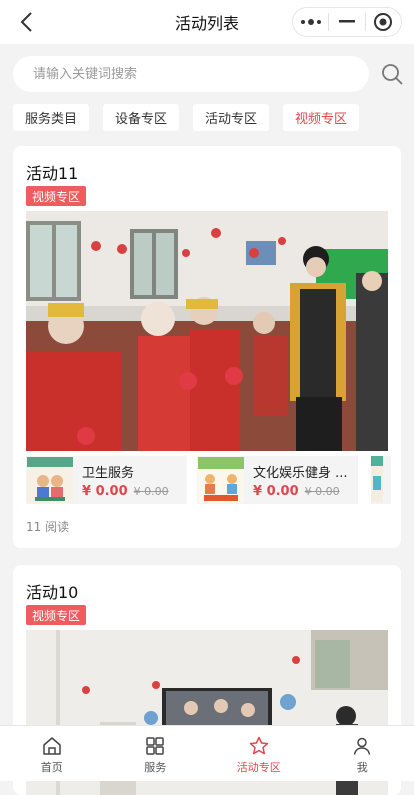  I want to click on tab-me: 我, so click(362, 753).